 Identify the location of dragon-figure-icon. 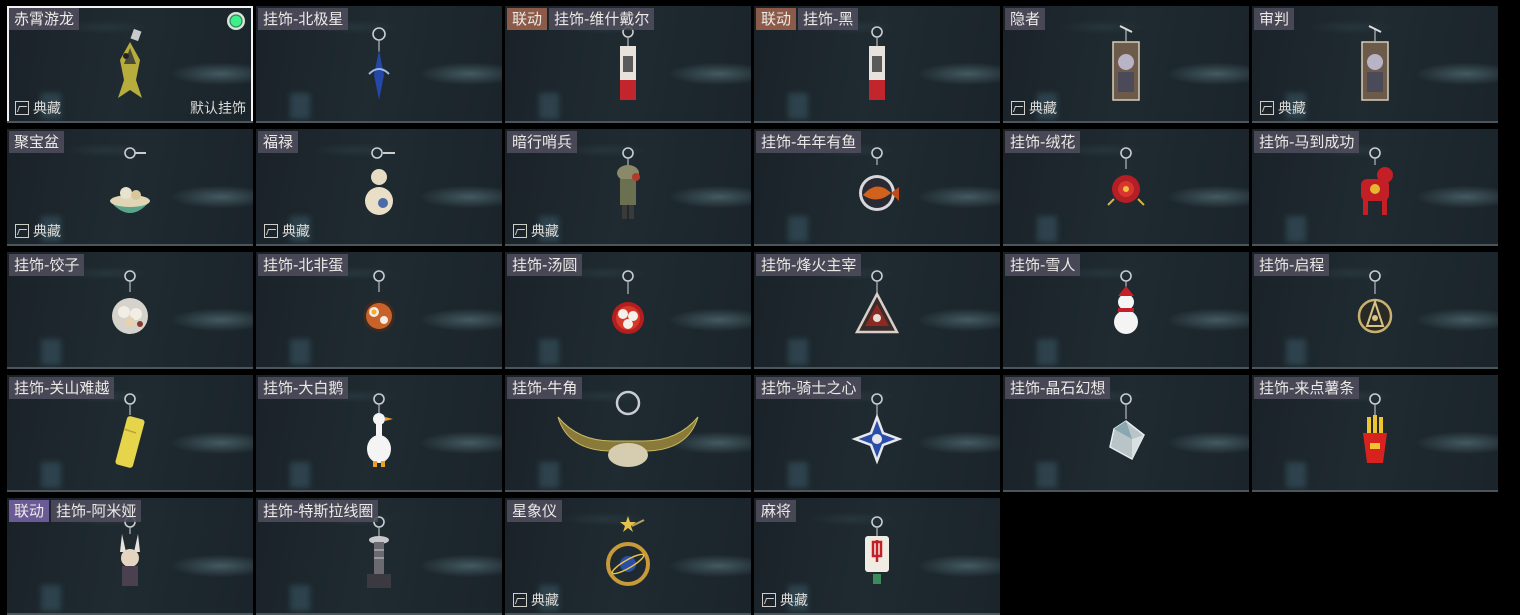
(130, 65).